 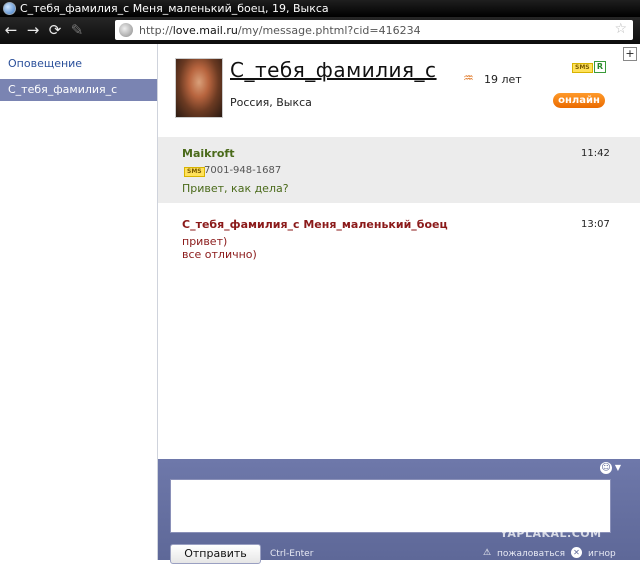 What do you see at coordinates (487, 553) in the screenshot?
I see `warning-icon: ⚠` at bounding box center [487, 553].